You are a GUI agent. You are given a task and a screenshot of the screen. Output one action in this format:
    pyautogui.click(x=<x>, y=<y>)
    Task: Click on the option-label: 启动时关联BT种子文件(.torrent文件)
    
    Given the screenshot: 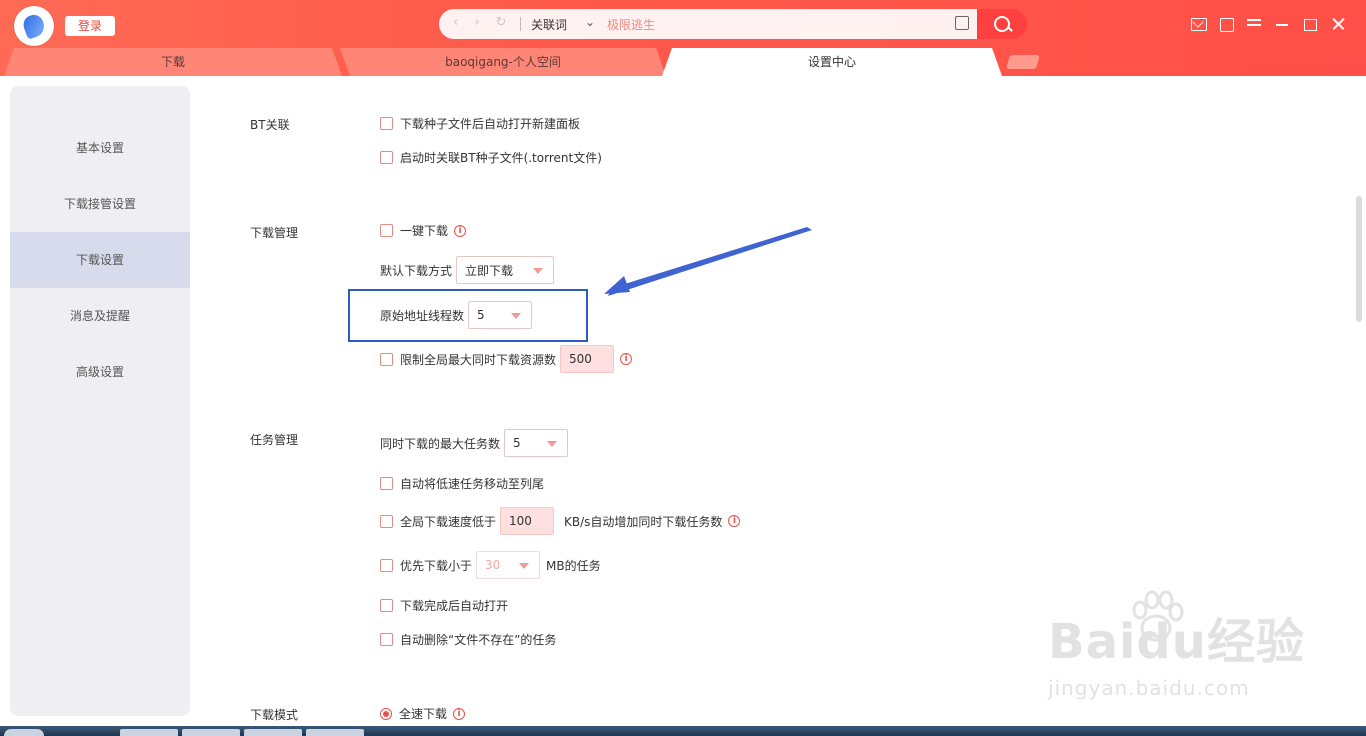 What is the action you would take?
    pyautogui.click(x=501, y=158)
    